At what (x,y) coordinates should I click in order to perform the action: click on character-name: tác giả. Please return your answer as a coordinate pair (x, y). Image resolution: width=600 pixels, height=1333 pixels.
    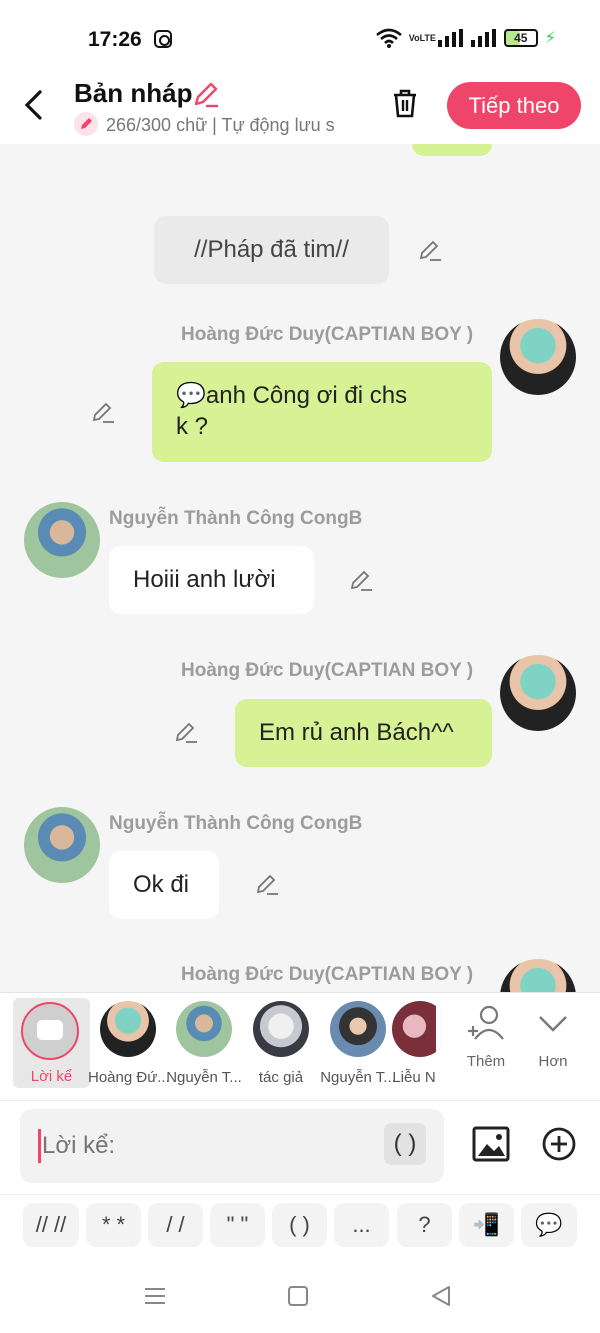
    Looking at the image, I should click on (281, 1077).